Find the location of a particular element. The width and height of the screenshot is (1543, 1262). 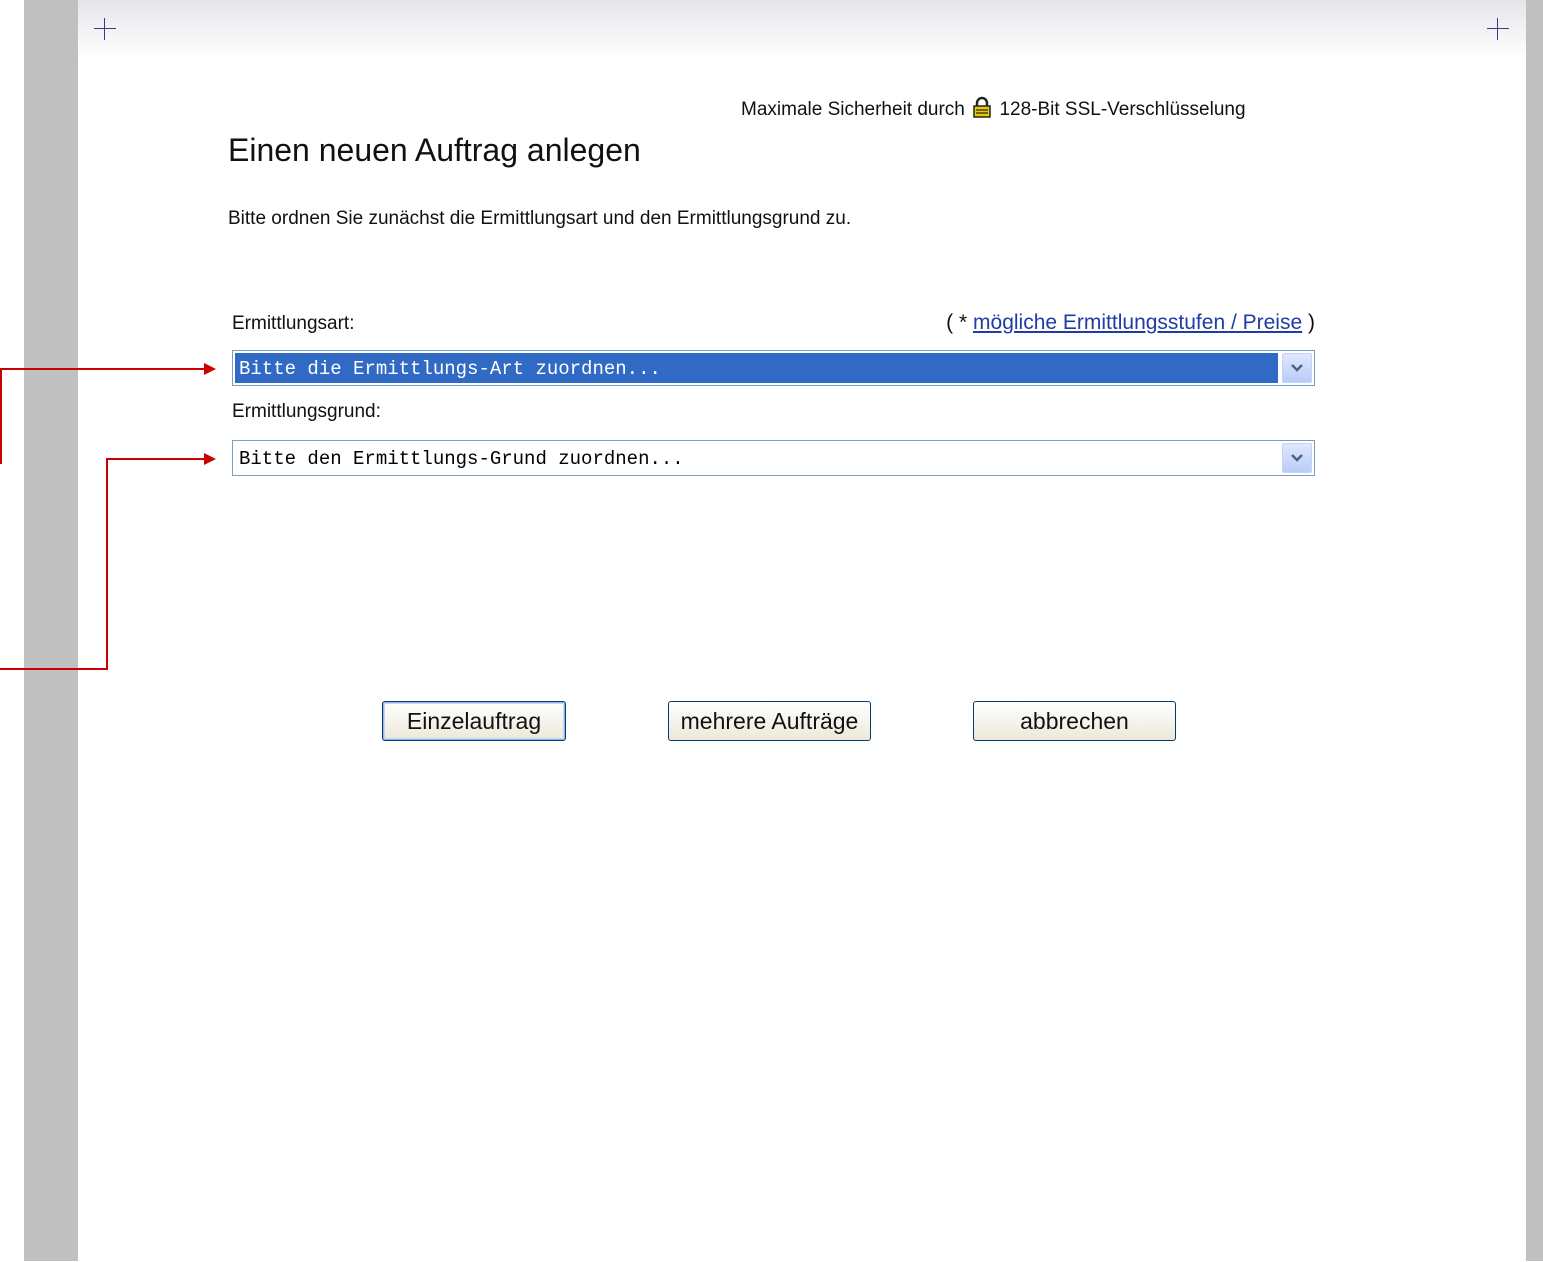

lock-icon is located at coordinates (982, 110).